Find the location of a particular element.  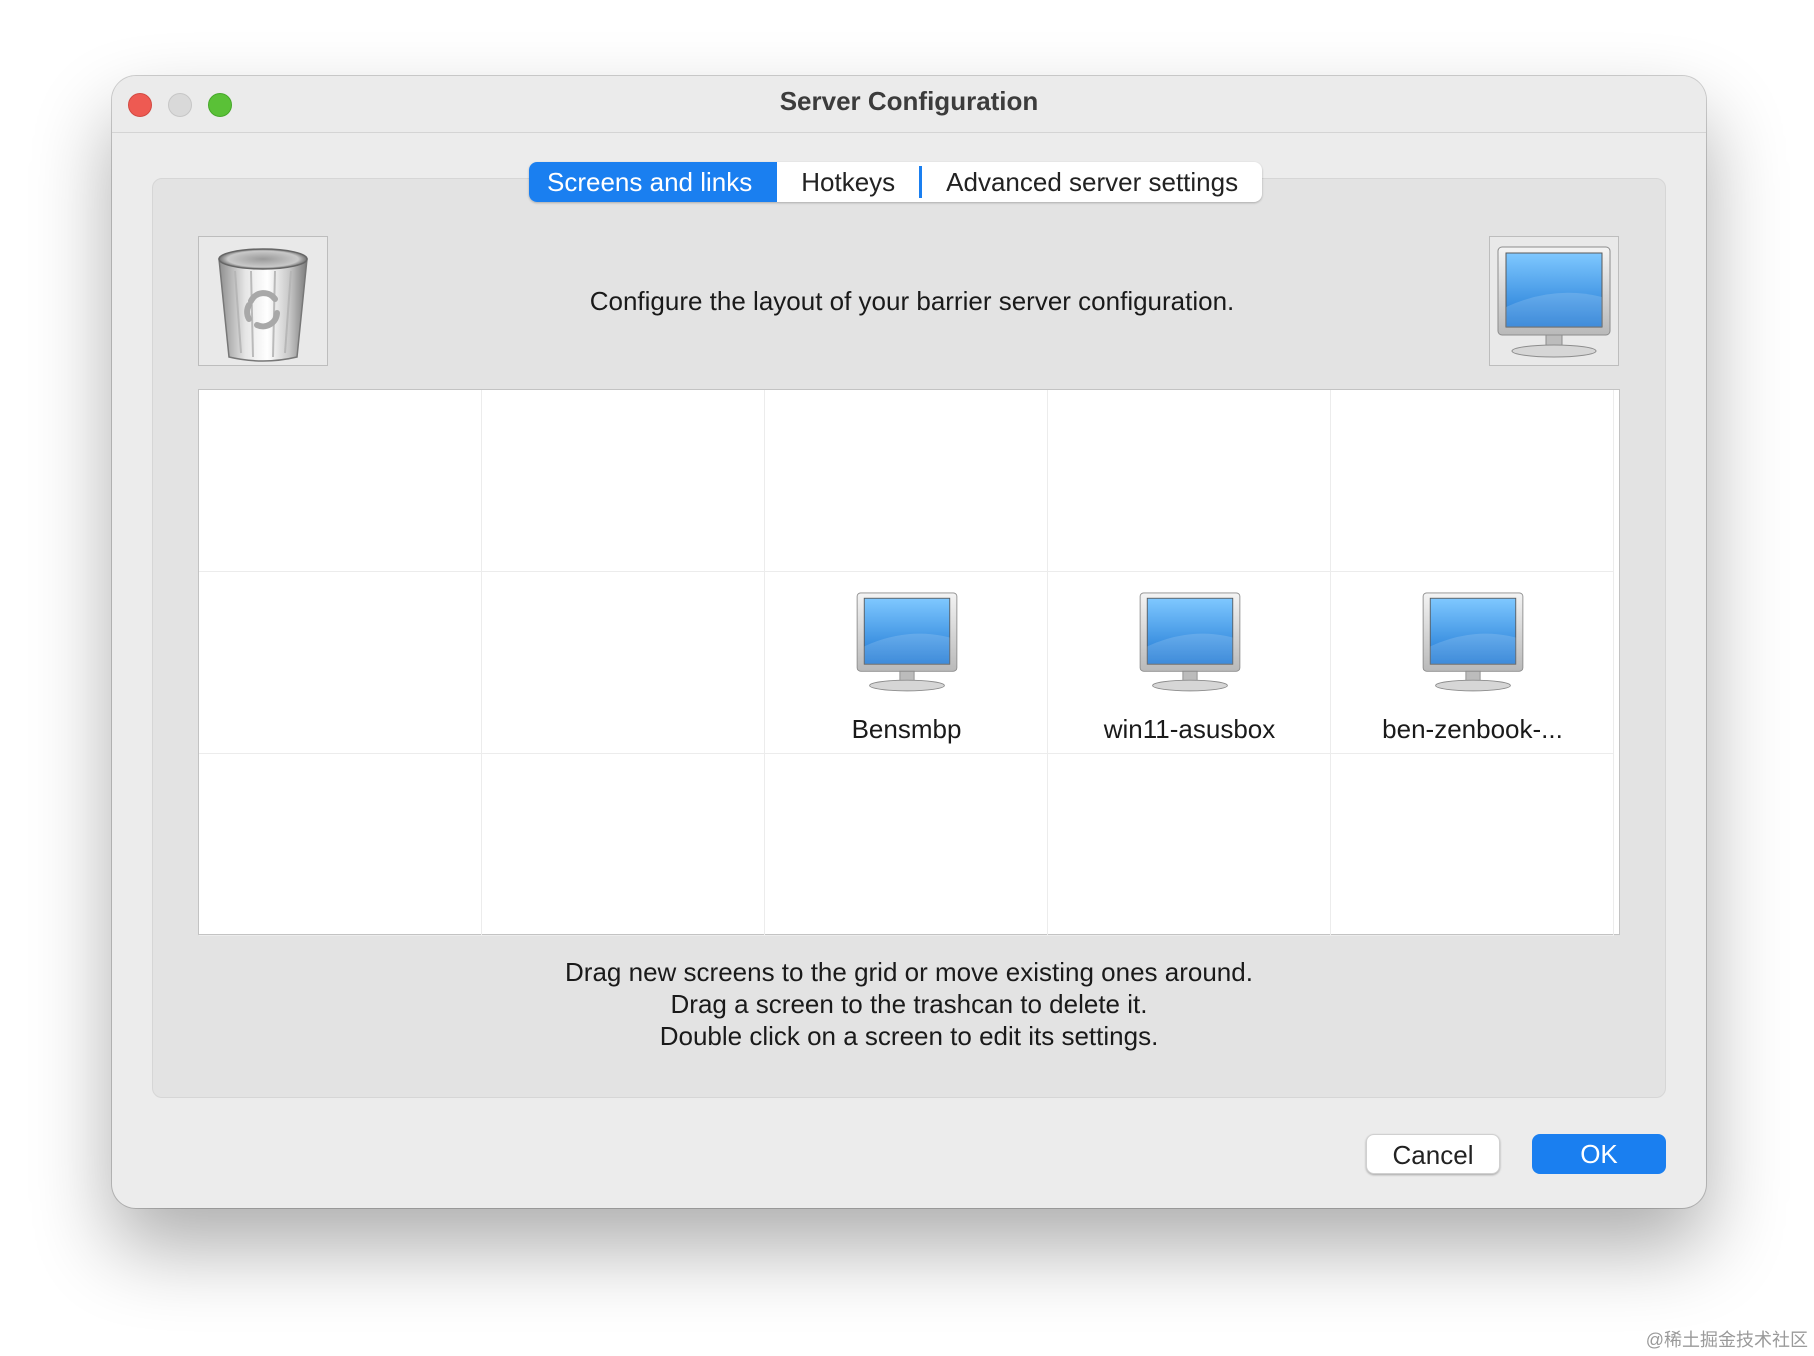

tab-advanced-server-settings: Advanced server settings is located at coordinates (1092, 182).